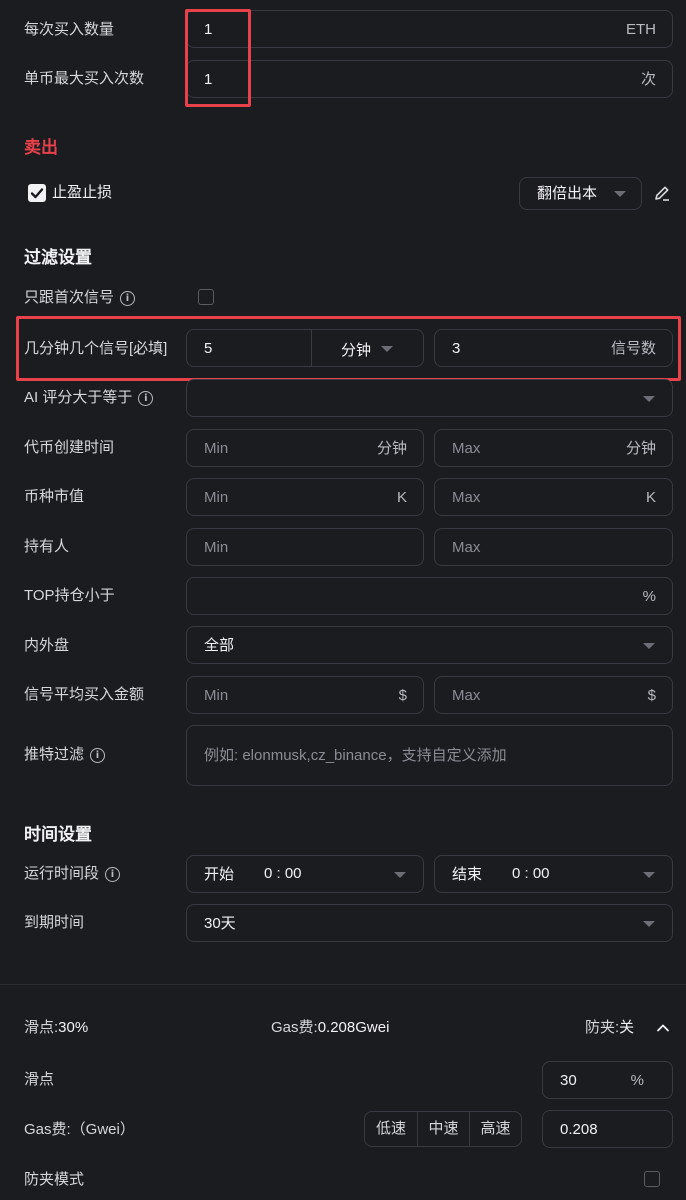 The height and width of the screenshot is (1200, 686). Describe the element at coordinates (348, 348) in the screenshot. I see `highlight-signals-box` at that location.